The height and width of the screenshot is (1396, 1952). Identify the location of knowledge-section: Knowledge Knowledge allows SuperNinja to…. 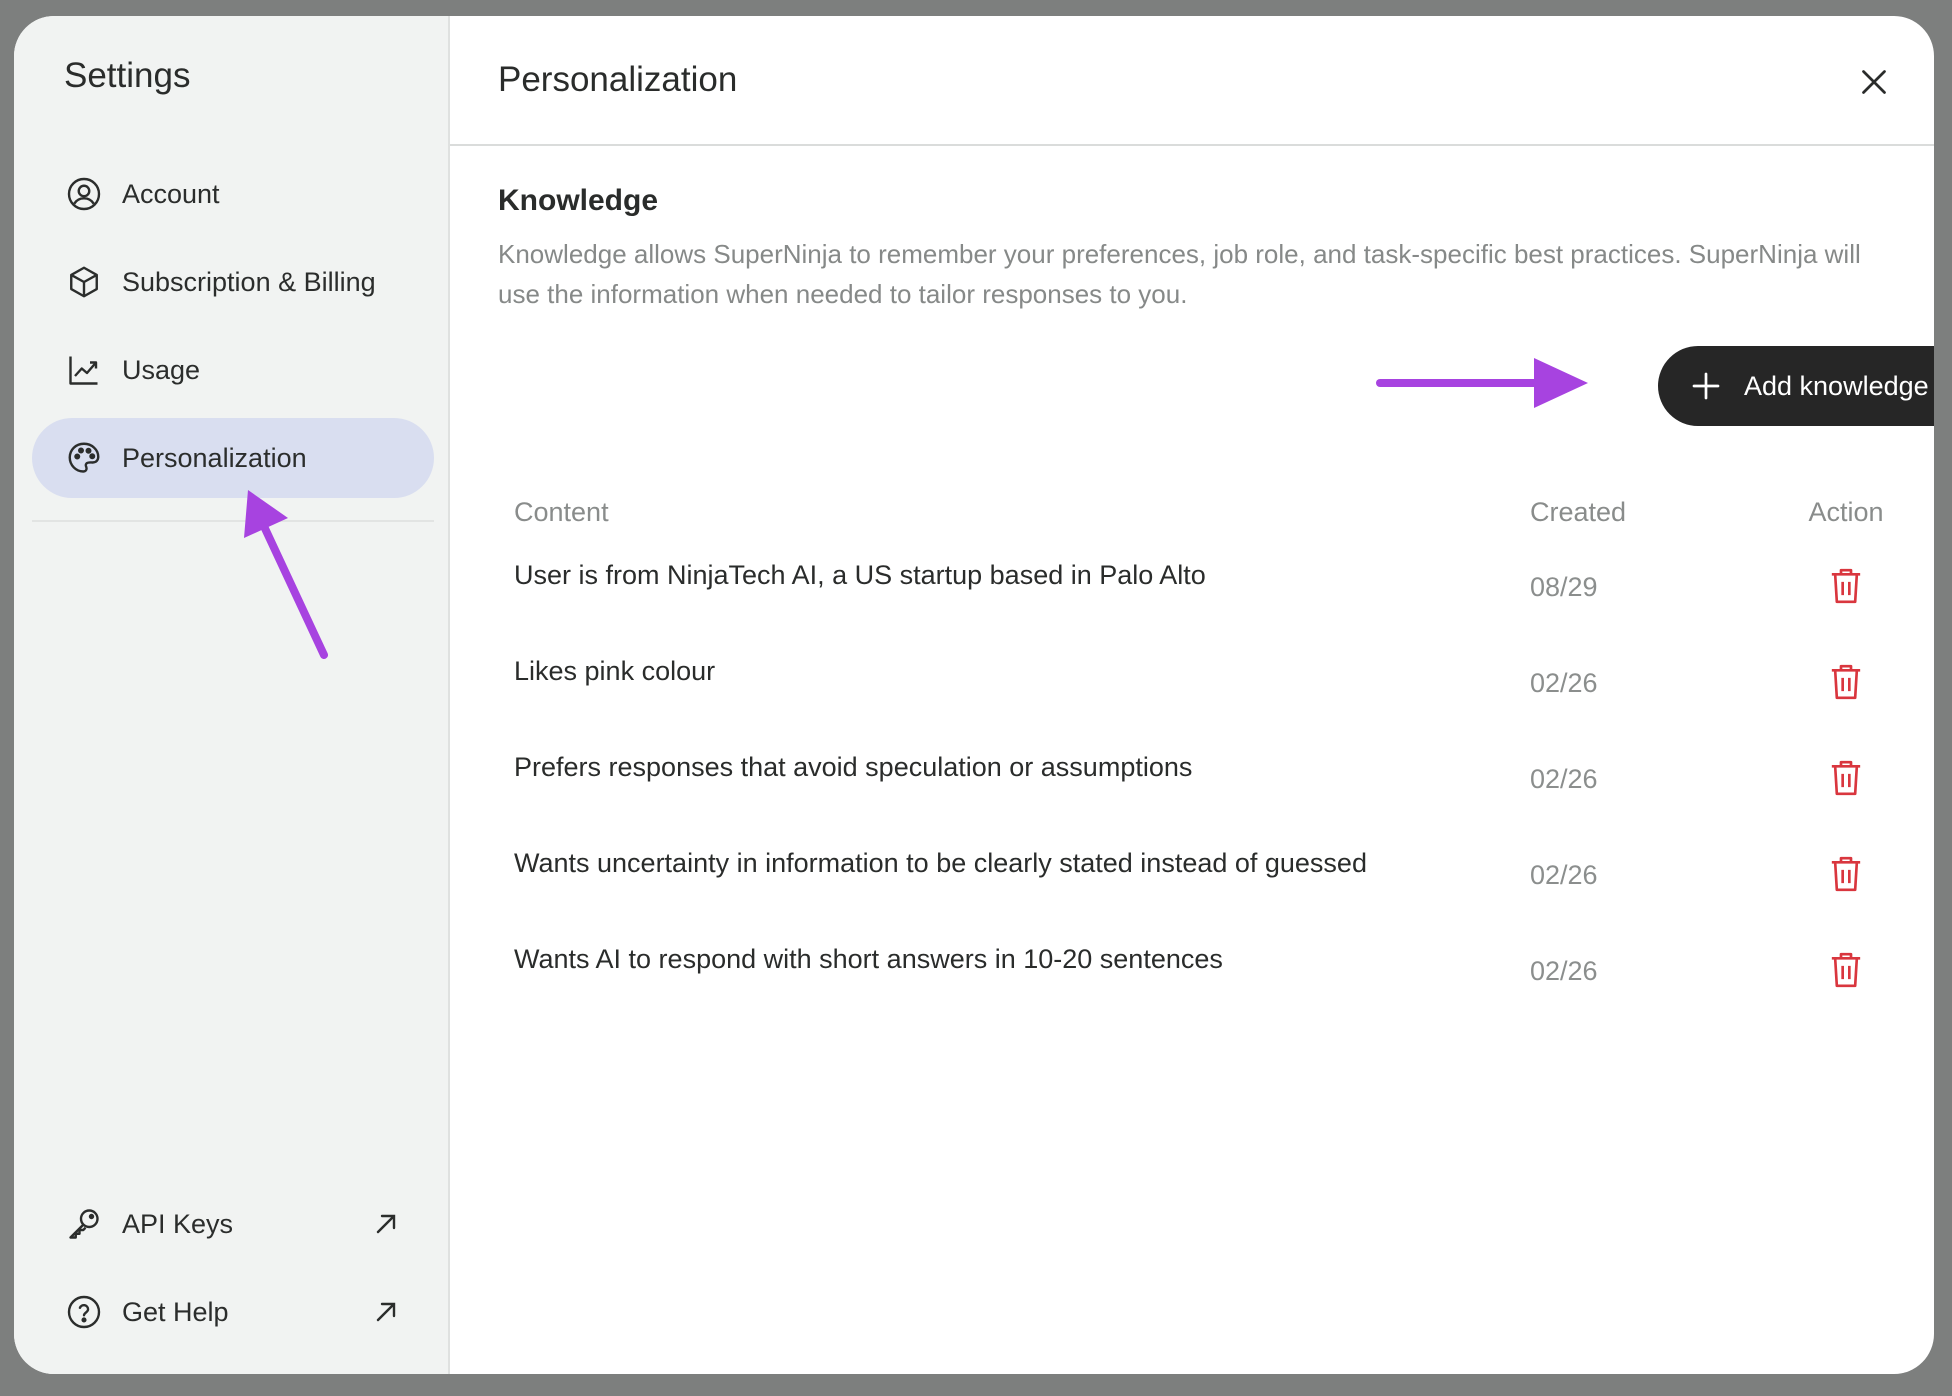
(1192, 249).